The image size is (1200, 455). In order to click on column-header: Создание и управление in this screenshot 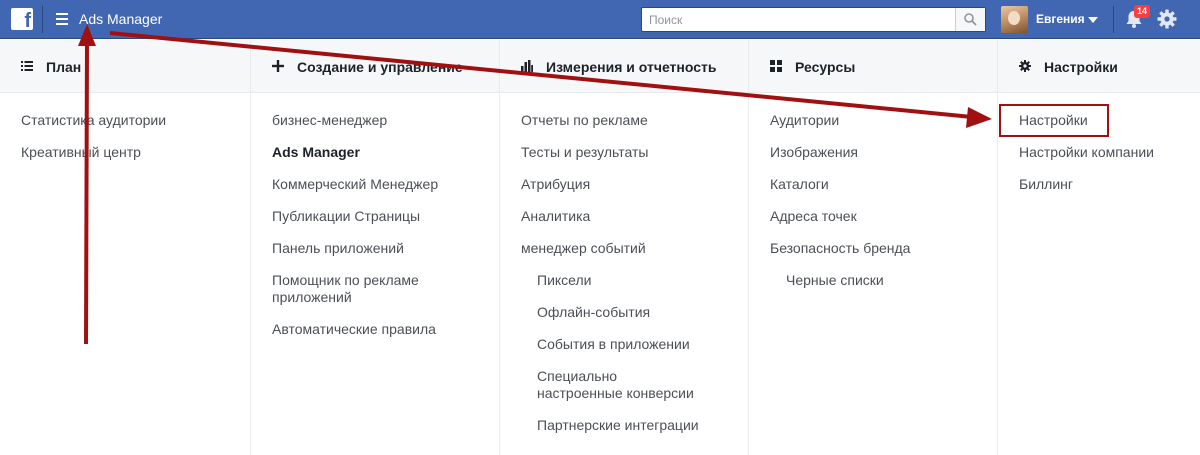, I will do `click(375, 66)`.